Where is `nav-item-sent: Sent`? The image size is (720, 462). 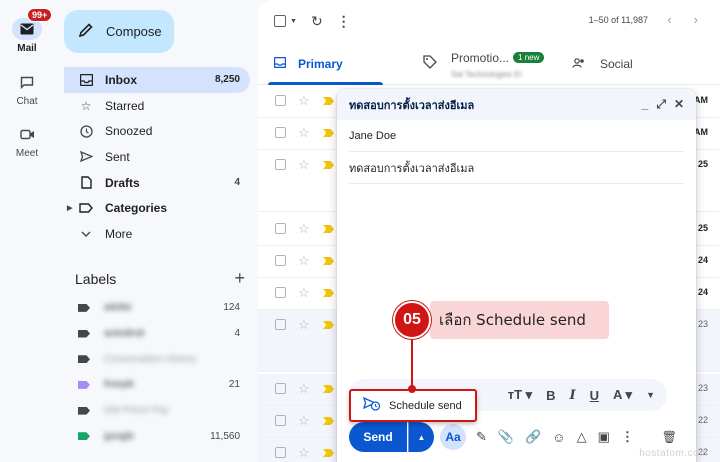 nav-item-sent: Sent is located at coordinates (157, 157).